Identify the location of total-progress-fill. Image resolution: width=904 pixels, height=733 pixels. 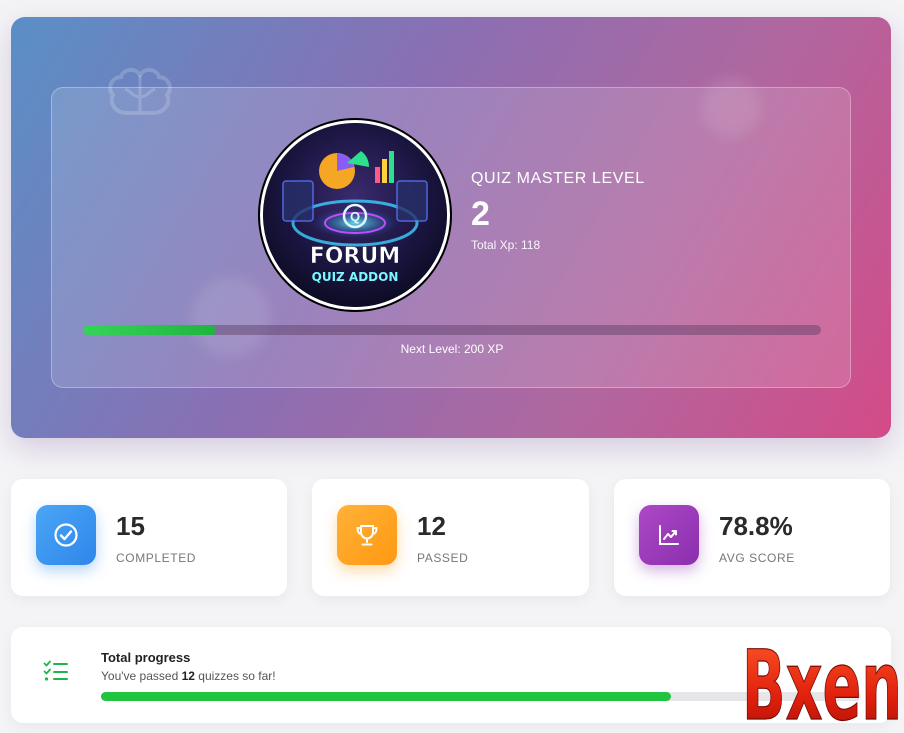
(386, 696).